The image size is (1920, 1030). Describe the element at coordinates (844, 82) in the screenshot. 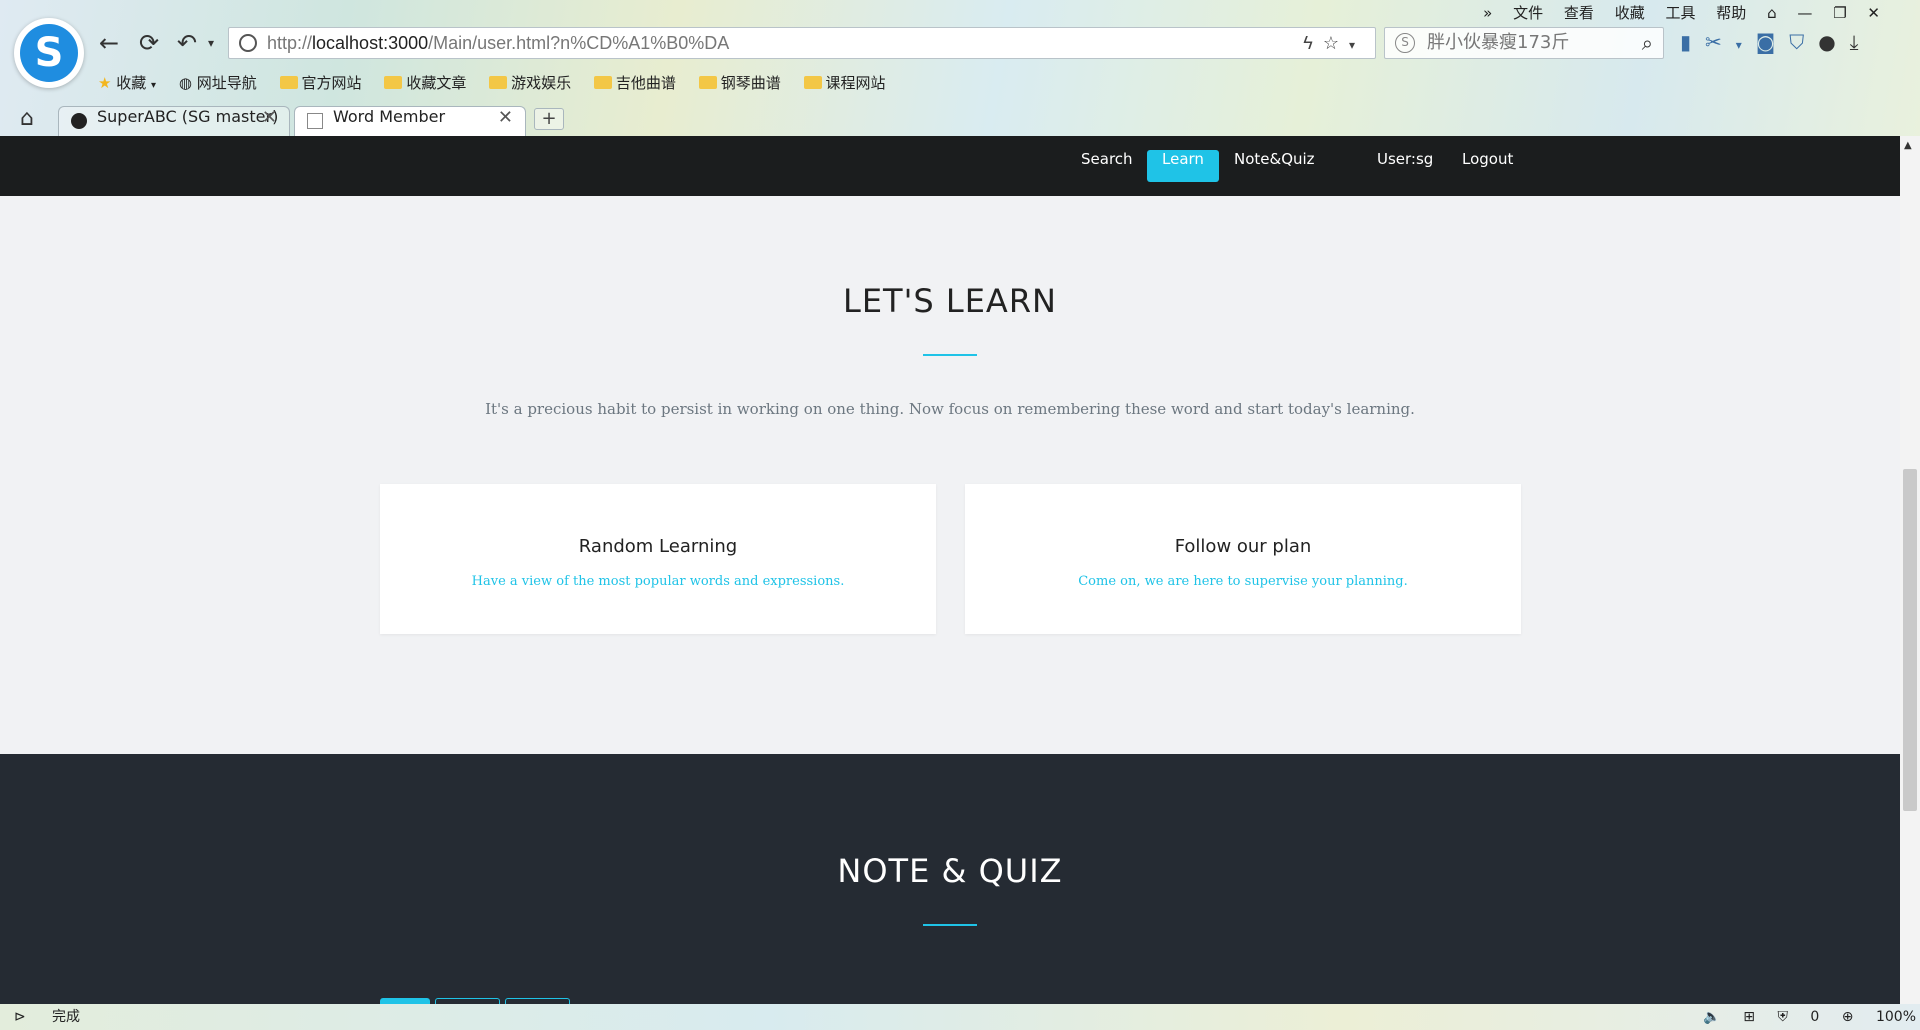

I see `bookmark-folder: 课程网站` at that location.